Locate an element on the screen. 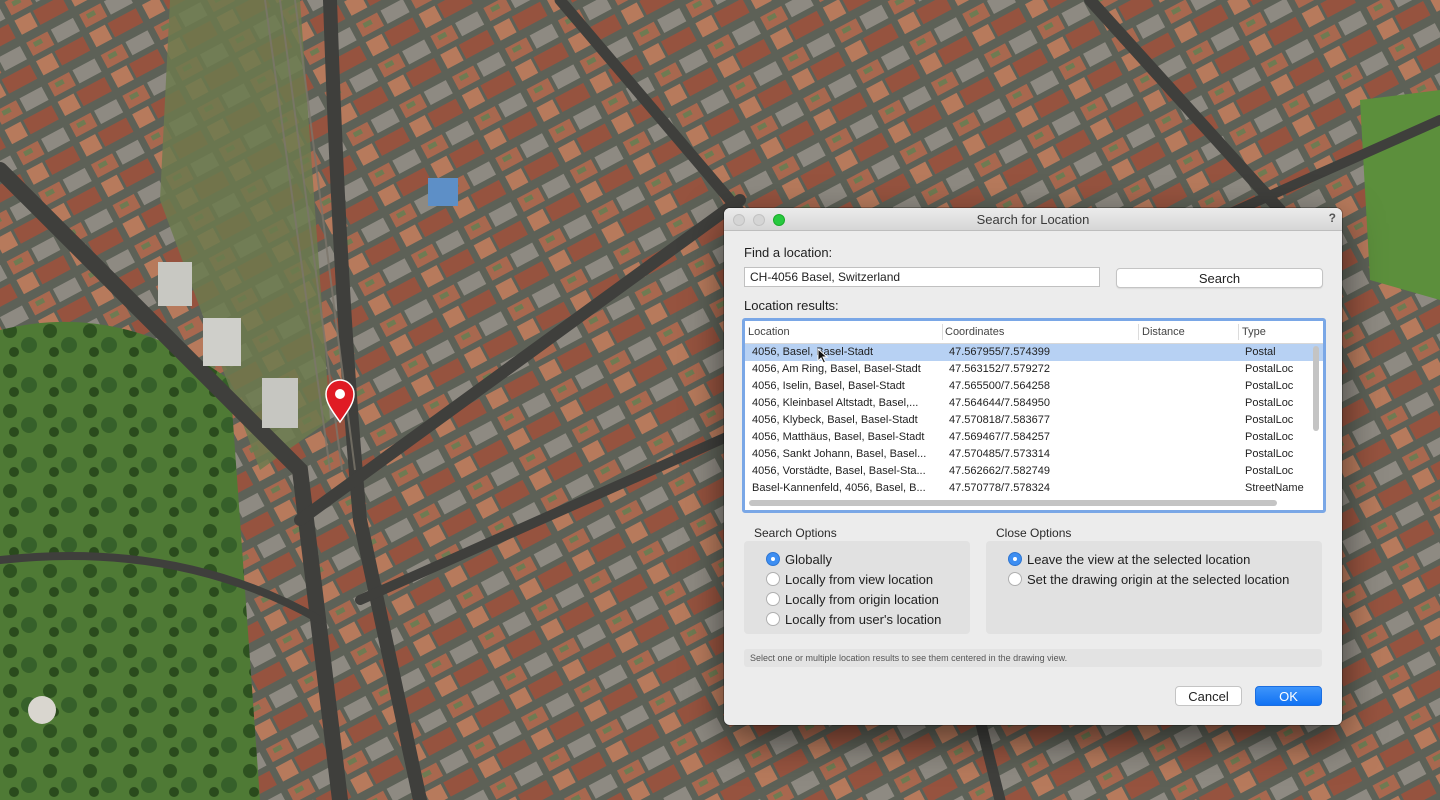 The image size is (1440, 800). column-header-distance: Distance is located at coordinates (1163, 332).